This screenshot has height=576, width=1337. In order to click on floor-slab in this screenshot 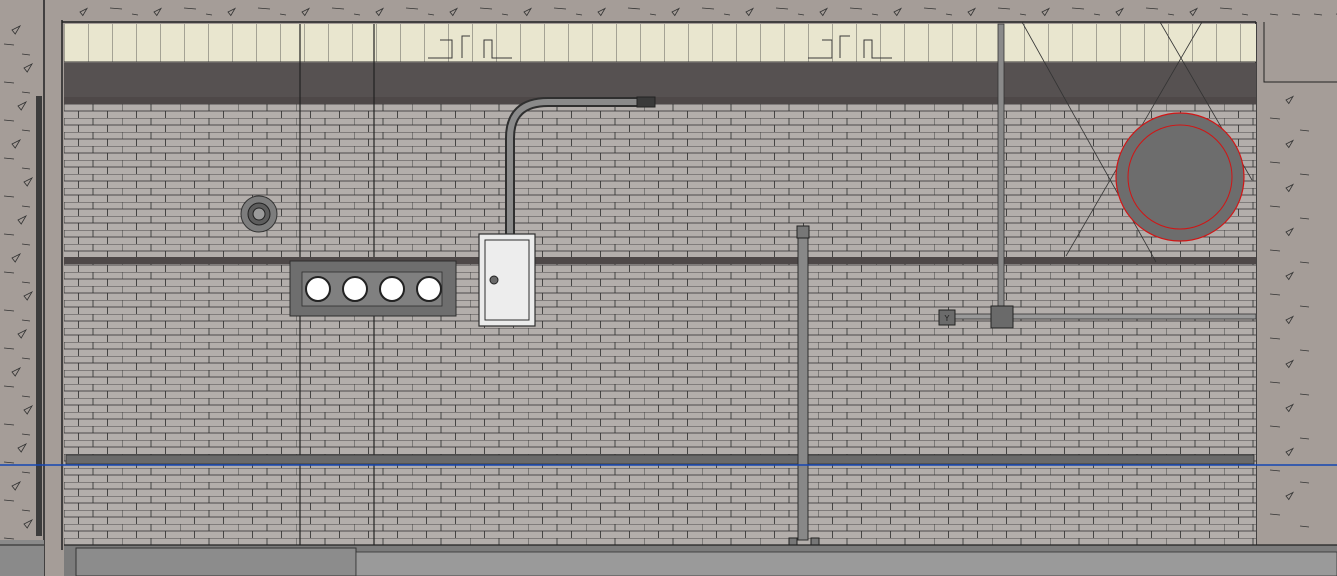, I will do `click(668, 558)`.